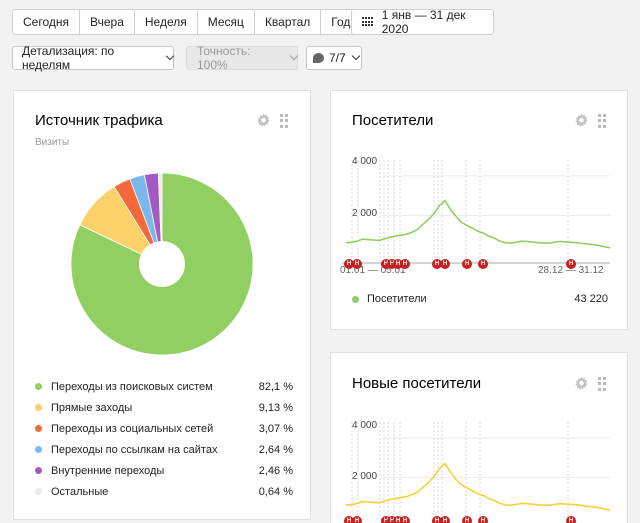 Image resolution: width=640 pixels, height=523 pixels. Describe the element at coordinates (355, 299) in the screenshot. I see `series-color-dot` at that location.